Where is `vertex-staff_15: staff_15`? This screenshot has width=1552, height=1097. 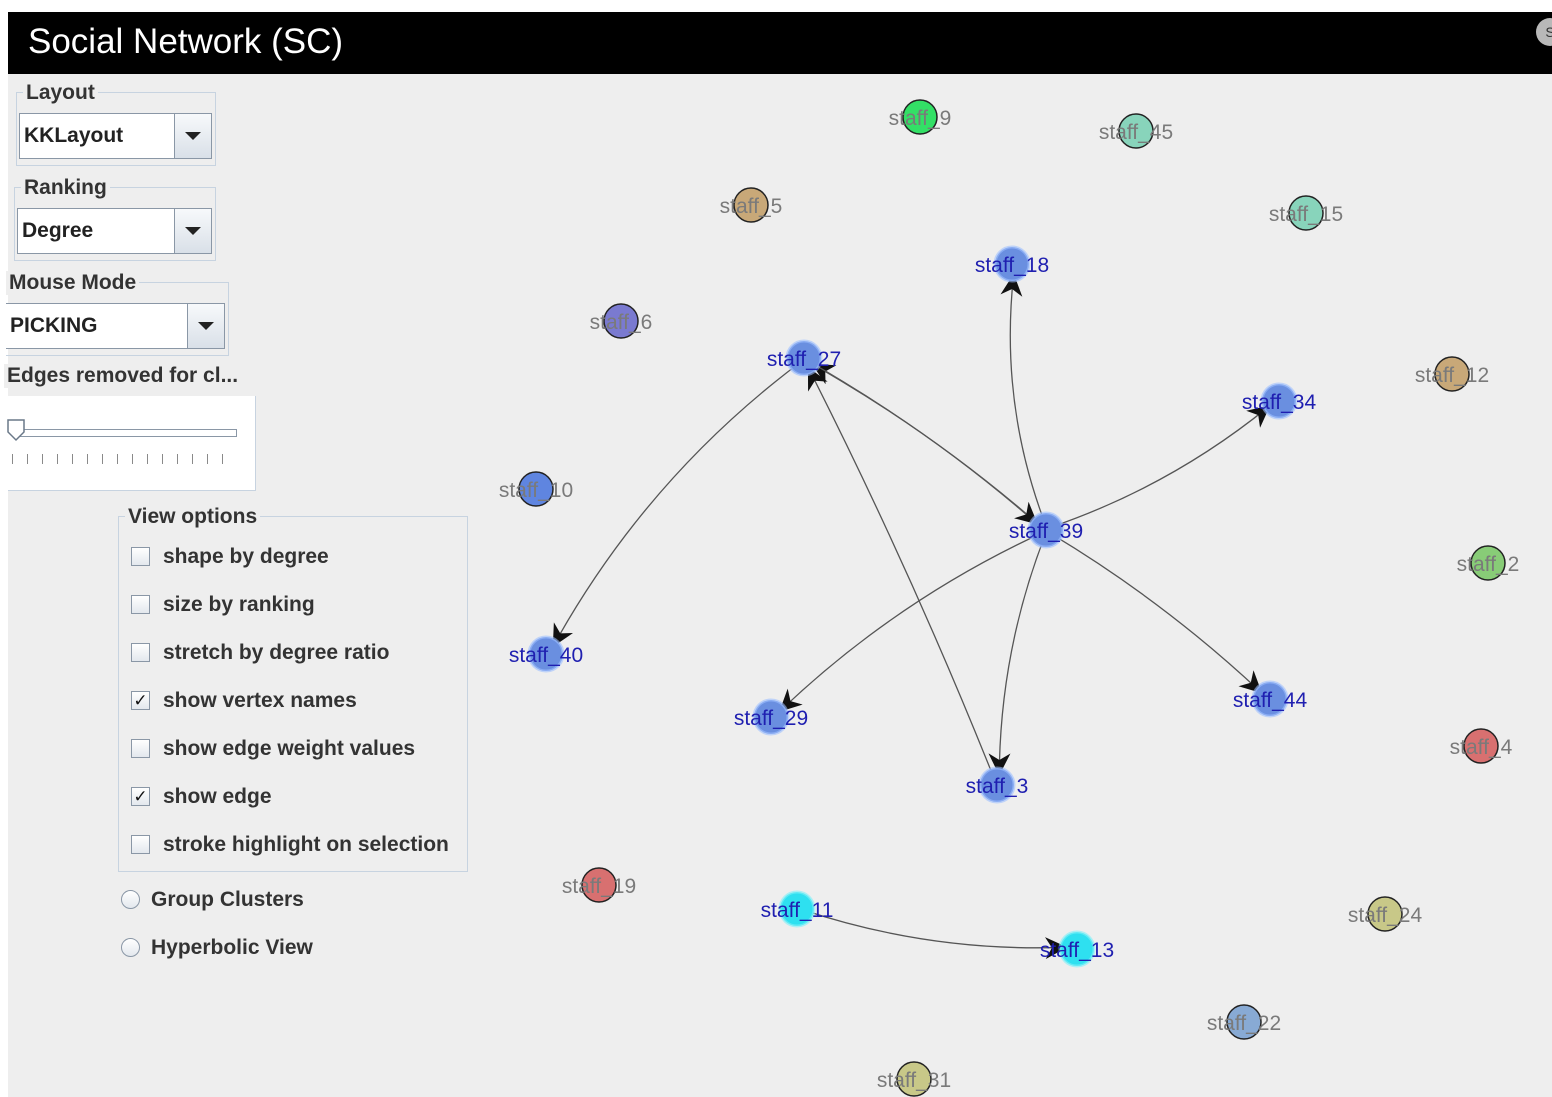 vertex-staff_15: staff_15 is located at coordinates (1306, 213).